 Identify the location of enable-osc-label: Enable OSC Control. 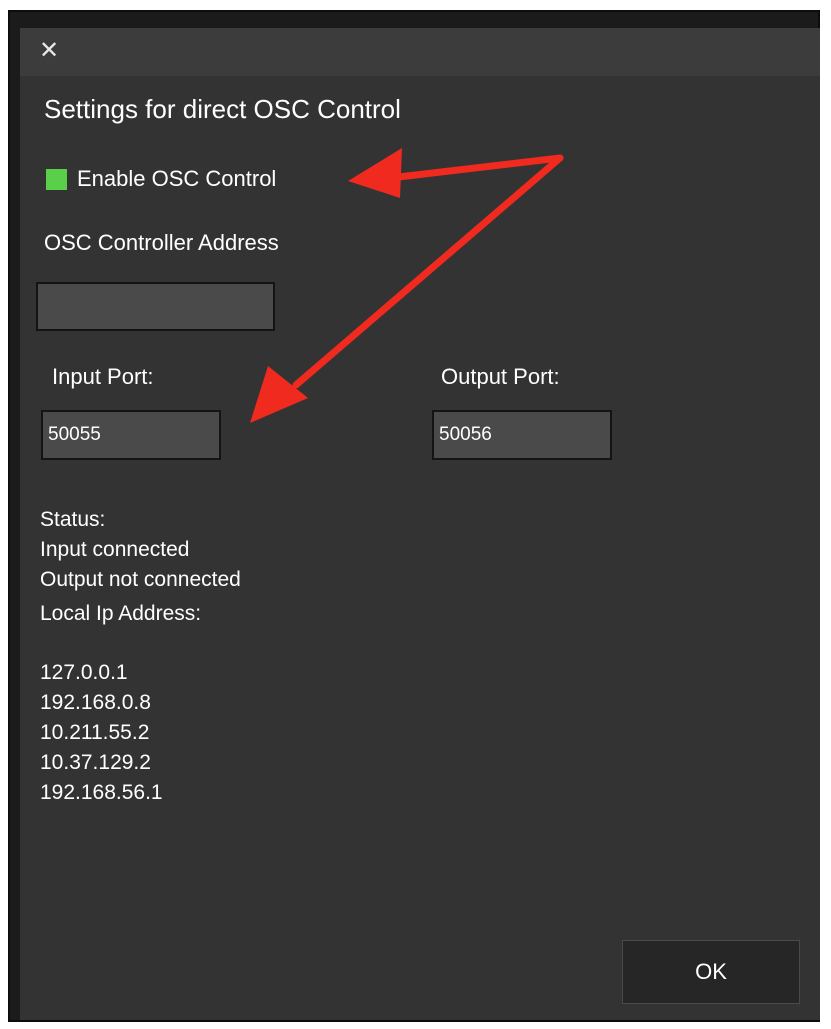
(177, 178).